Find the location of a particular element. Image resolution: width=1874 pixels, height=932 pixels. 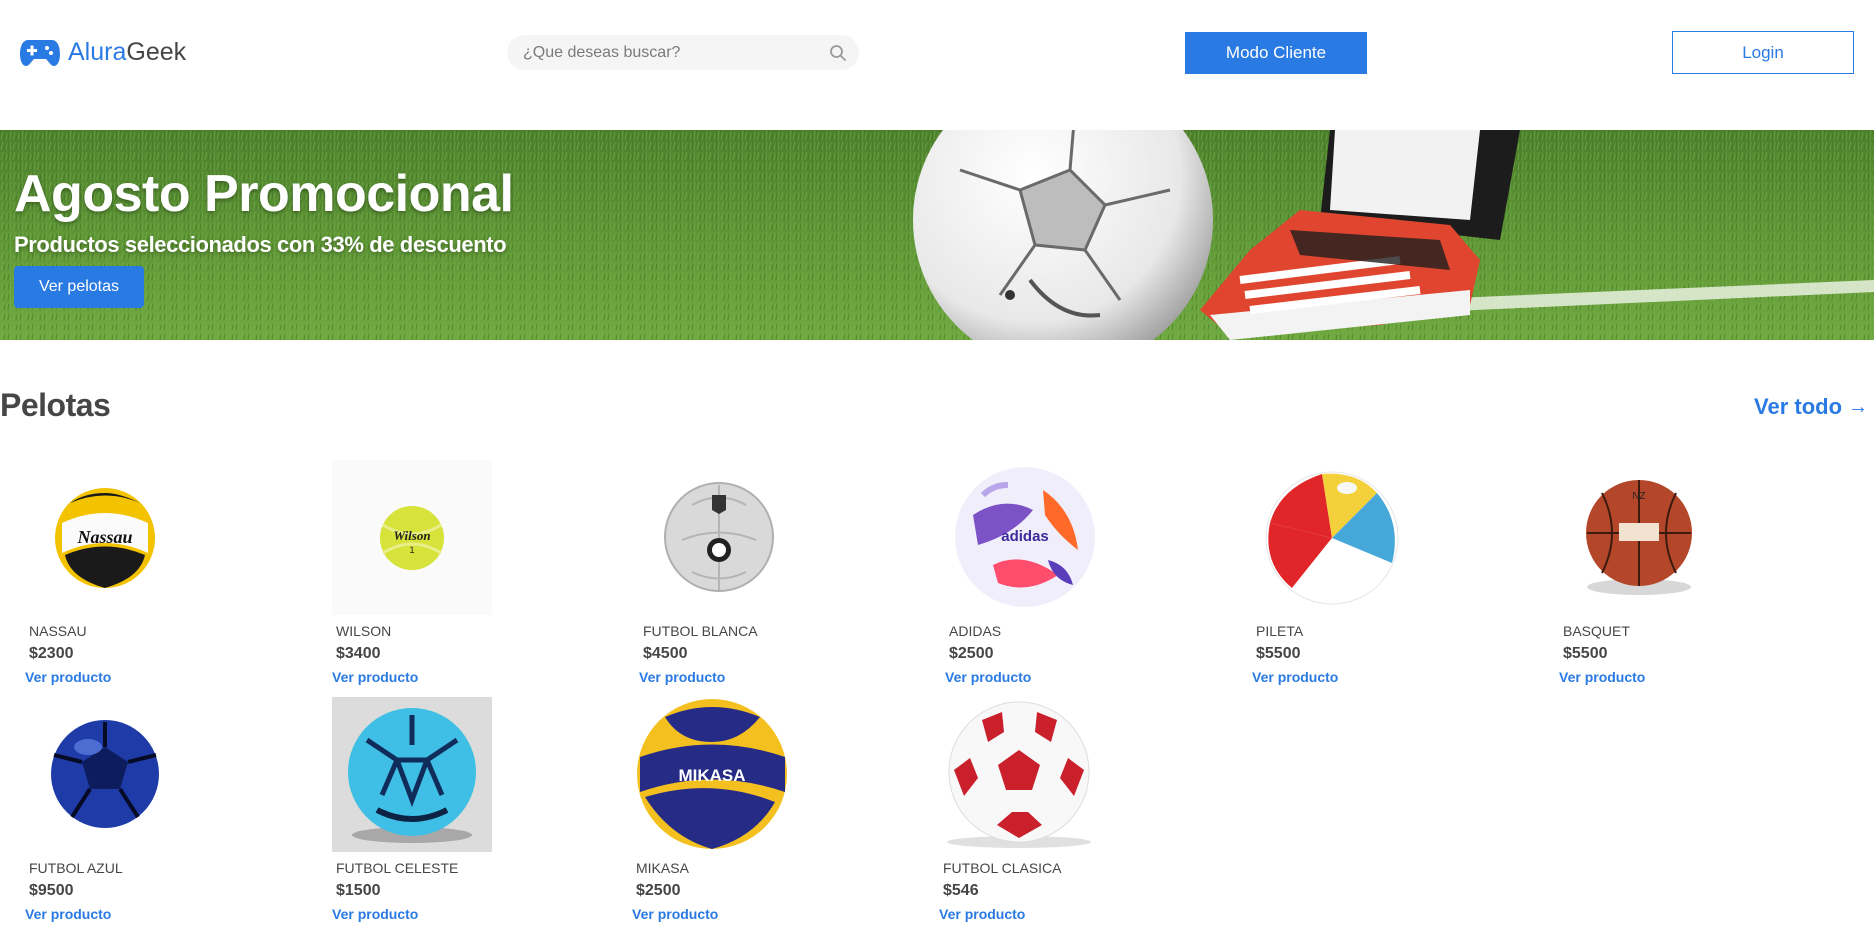

soccer-ball-light-blue-image is located at coordinates (412, 775).